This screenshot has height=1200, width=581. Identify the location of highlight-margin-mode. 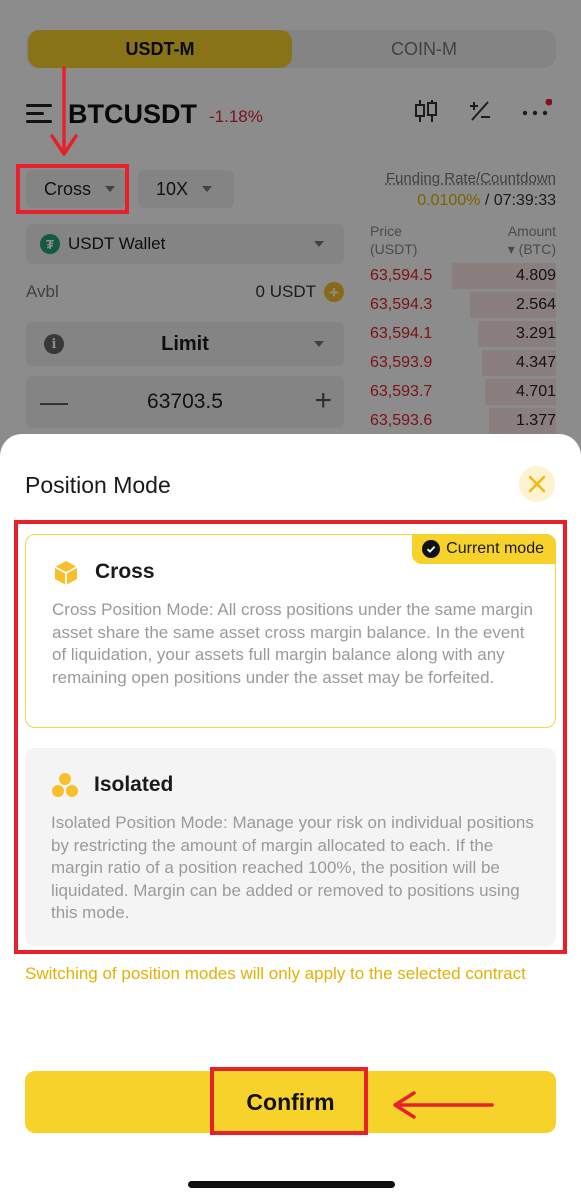
(72, 189).